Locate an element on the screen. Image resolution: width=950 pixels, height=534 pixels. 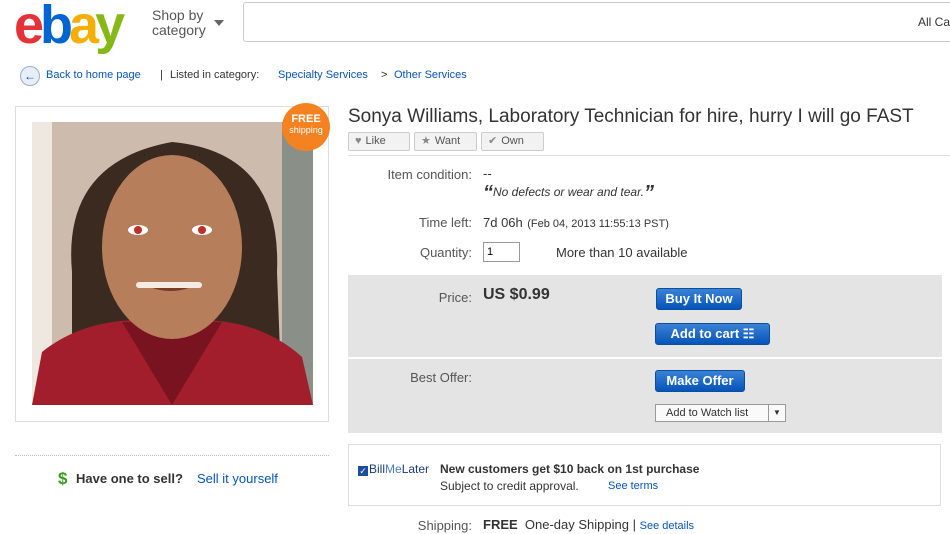
sell-it-yourself-link: Sell it yourself is located at coordinates (237, 478).